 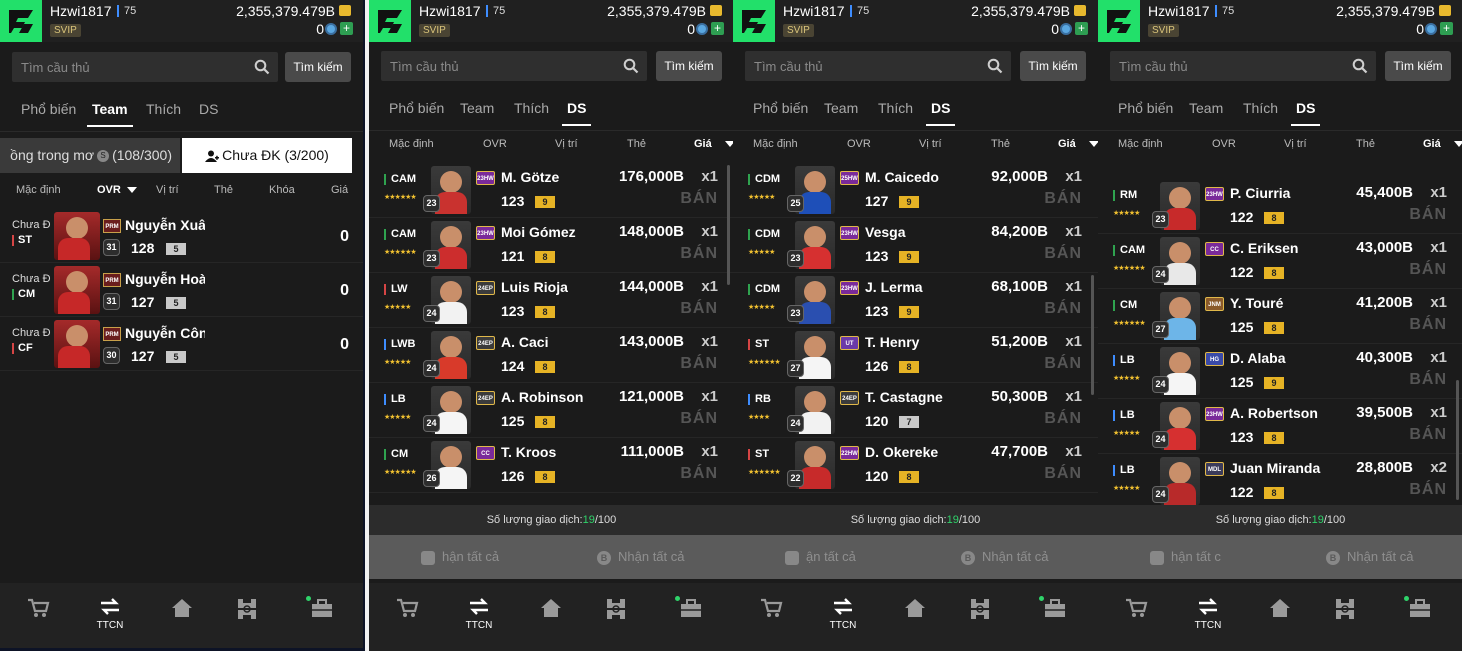 I want to click on listing-row: CAM ★★★★★★ 24 CC C. Eriksen 122 8 43,000B x1 BÁN, so click(x=1280, y=261).